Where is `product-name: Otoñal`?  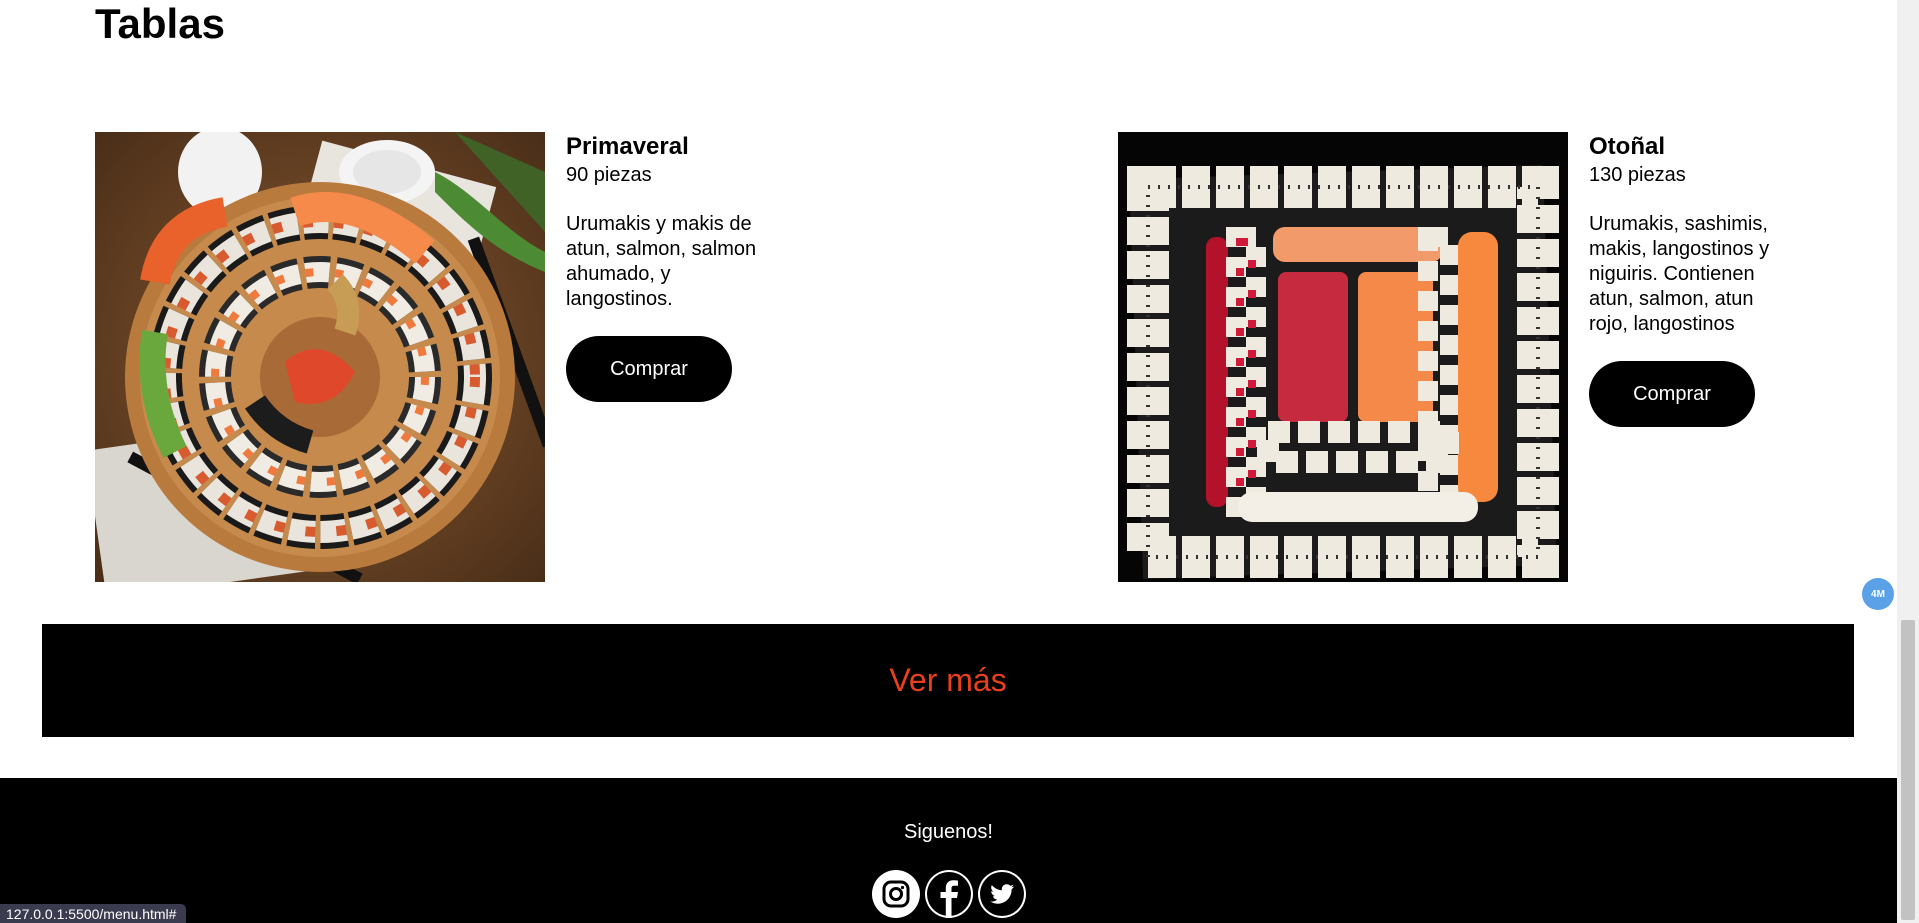
product-name: Otoñal is located at coordinates (1627, 146).